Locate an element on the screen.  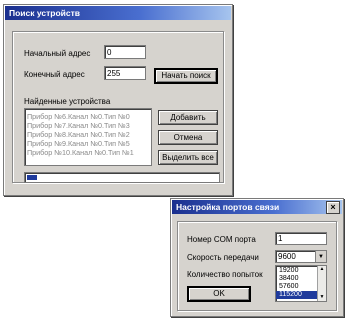
com-port-input: 1 is located at coordinates (301, 238).